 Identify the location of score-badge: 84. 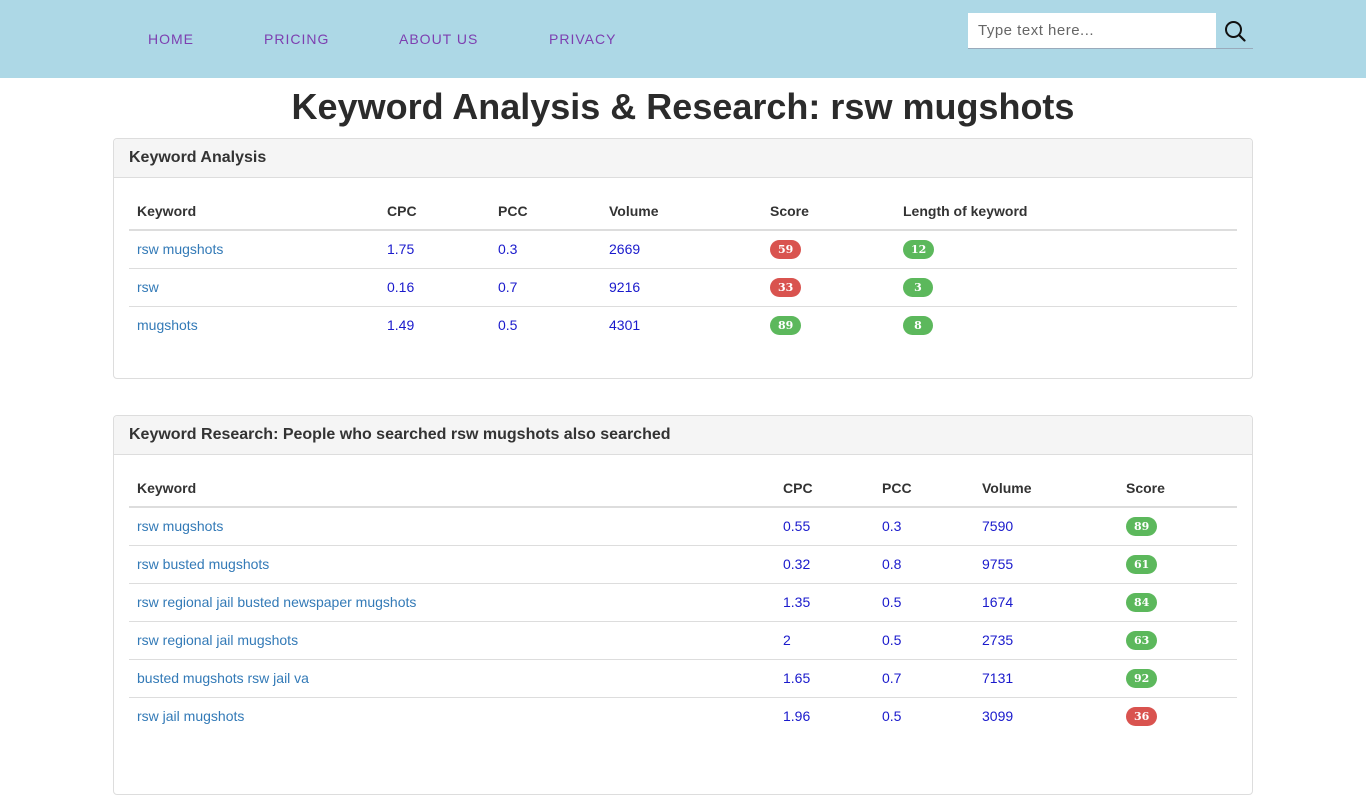
(1142, 602).